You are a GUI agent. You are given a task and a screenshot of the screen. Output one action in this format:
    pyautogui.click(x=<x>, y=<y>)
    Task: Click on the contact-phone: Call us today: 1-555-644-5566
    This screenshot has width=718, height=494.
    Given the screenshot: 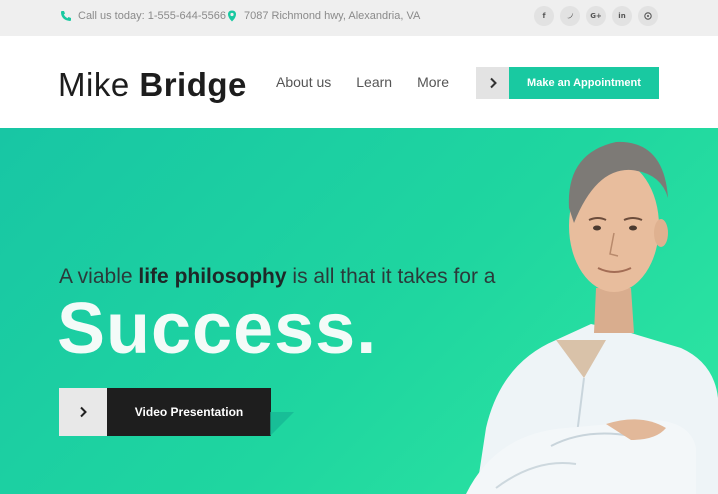 What is the action you would take?
    pyautogui.click(x=143, y=16)
    